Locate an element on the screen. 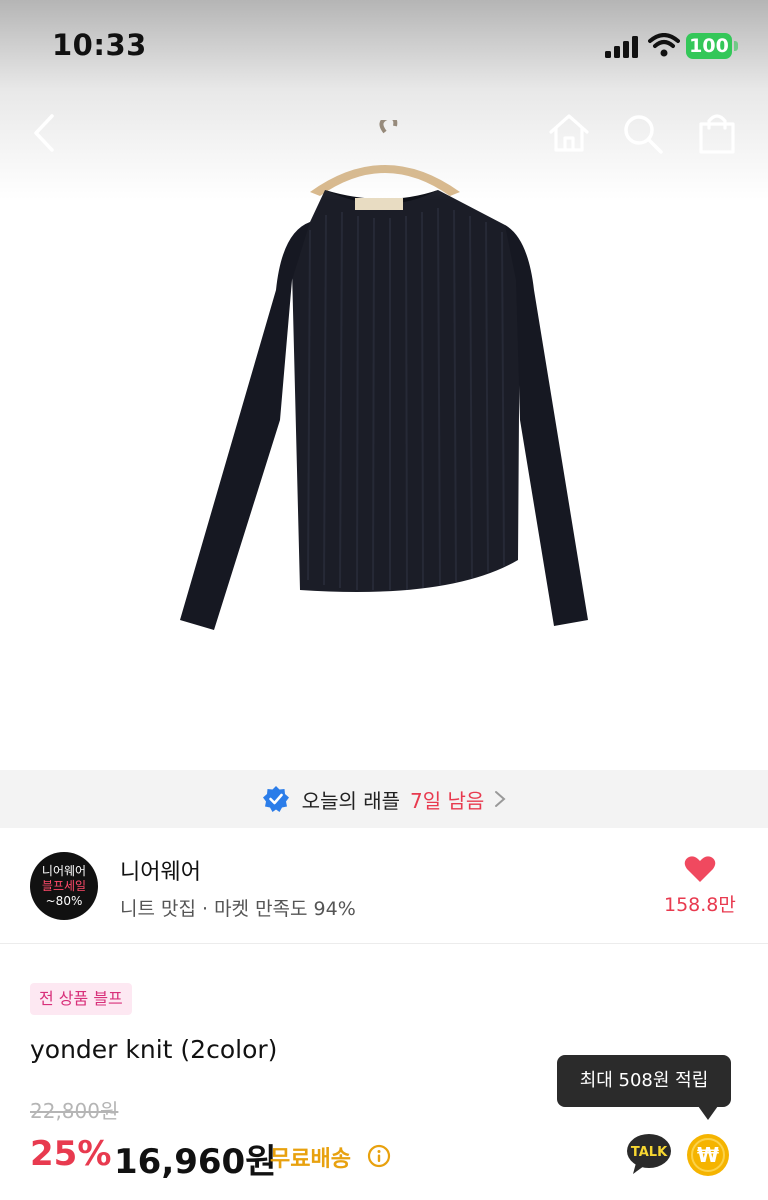 The image size is (768, 1200). kakao-talk-icon: TALK is located at coordinates (649, 1154).